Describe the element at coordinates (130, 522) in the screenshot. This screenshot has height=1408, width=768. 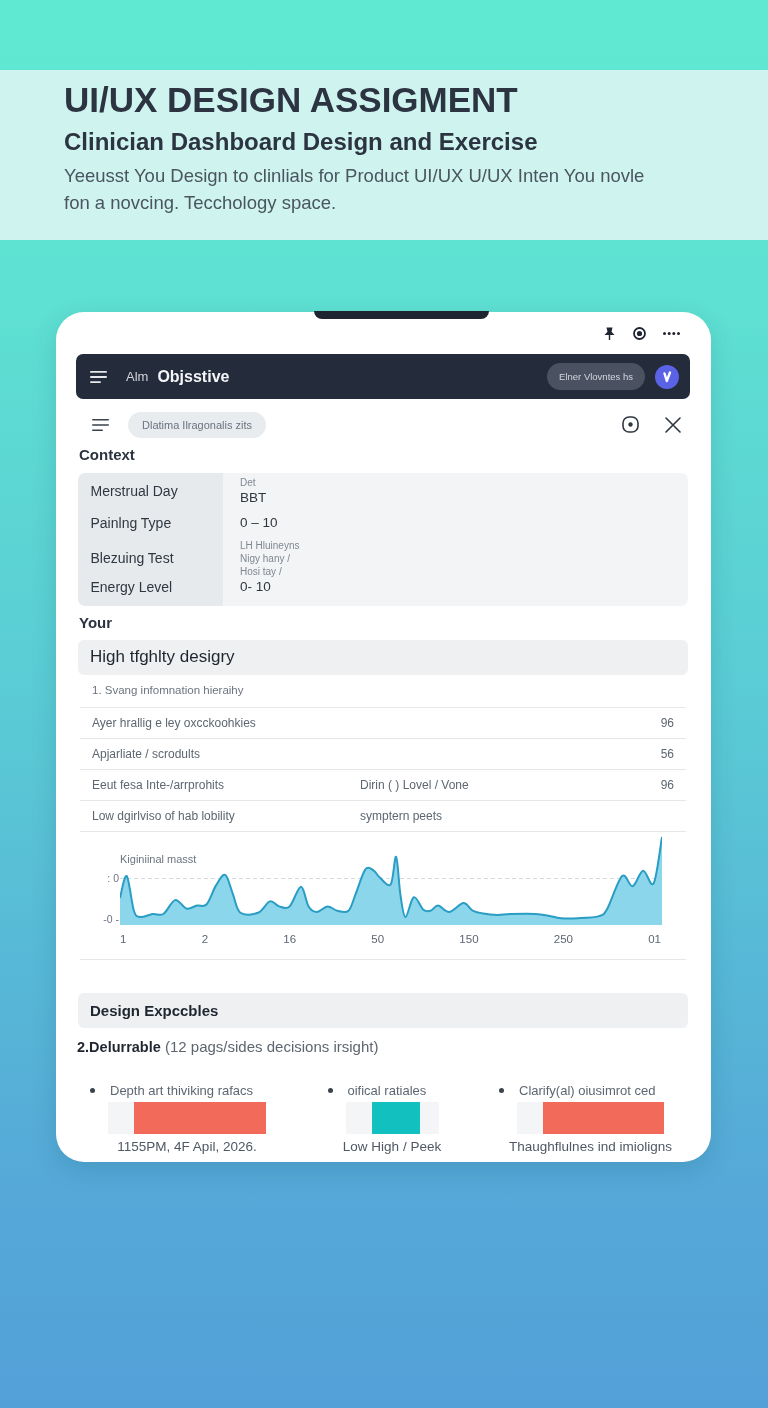
I see `row-label: Painlng Type` at that location.